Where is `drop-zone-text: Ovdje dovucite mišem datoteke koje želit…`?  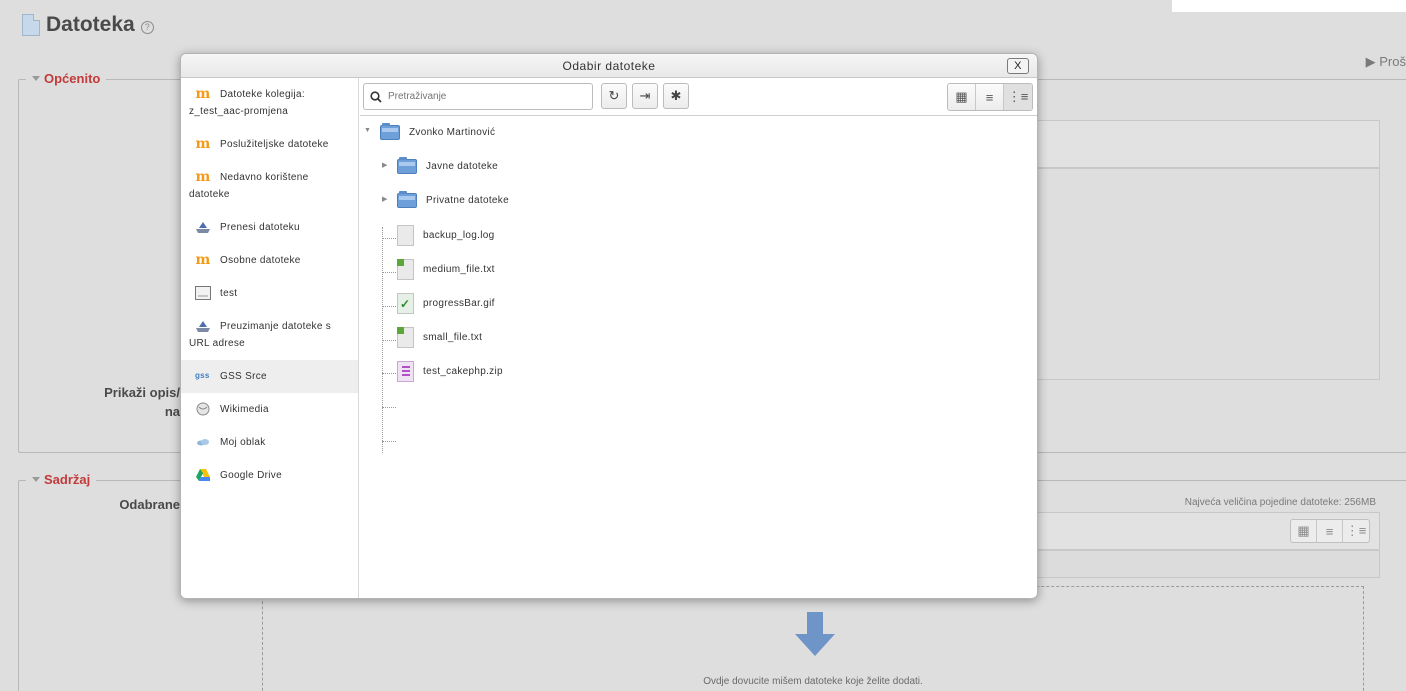
drop-zone-text: Ovdje dovucite mišem datoteke koje želit… is located at coordinates (813, 681).